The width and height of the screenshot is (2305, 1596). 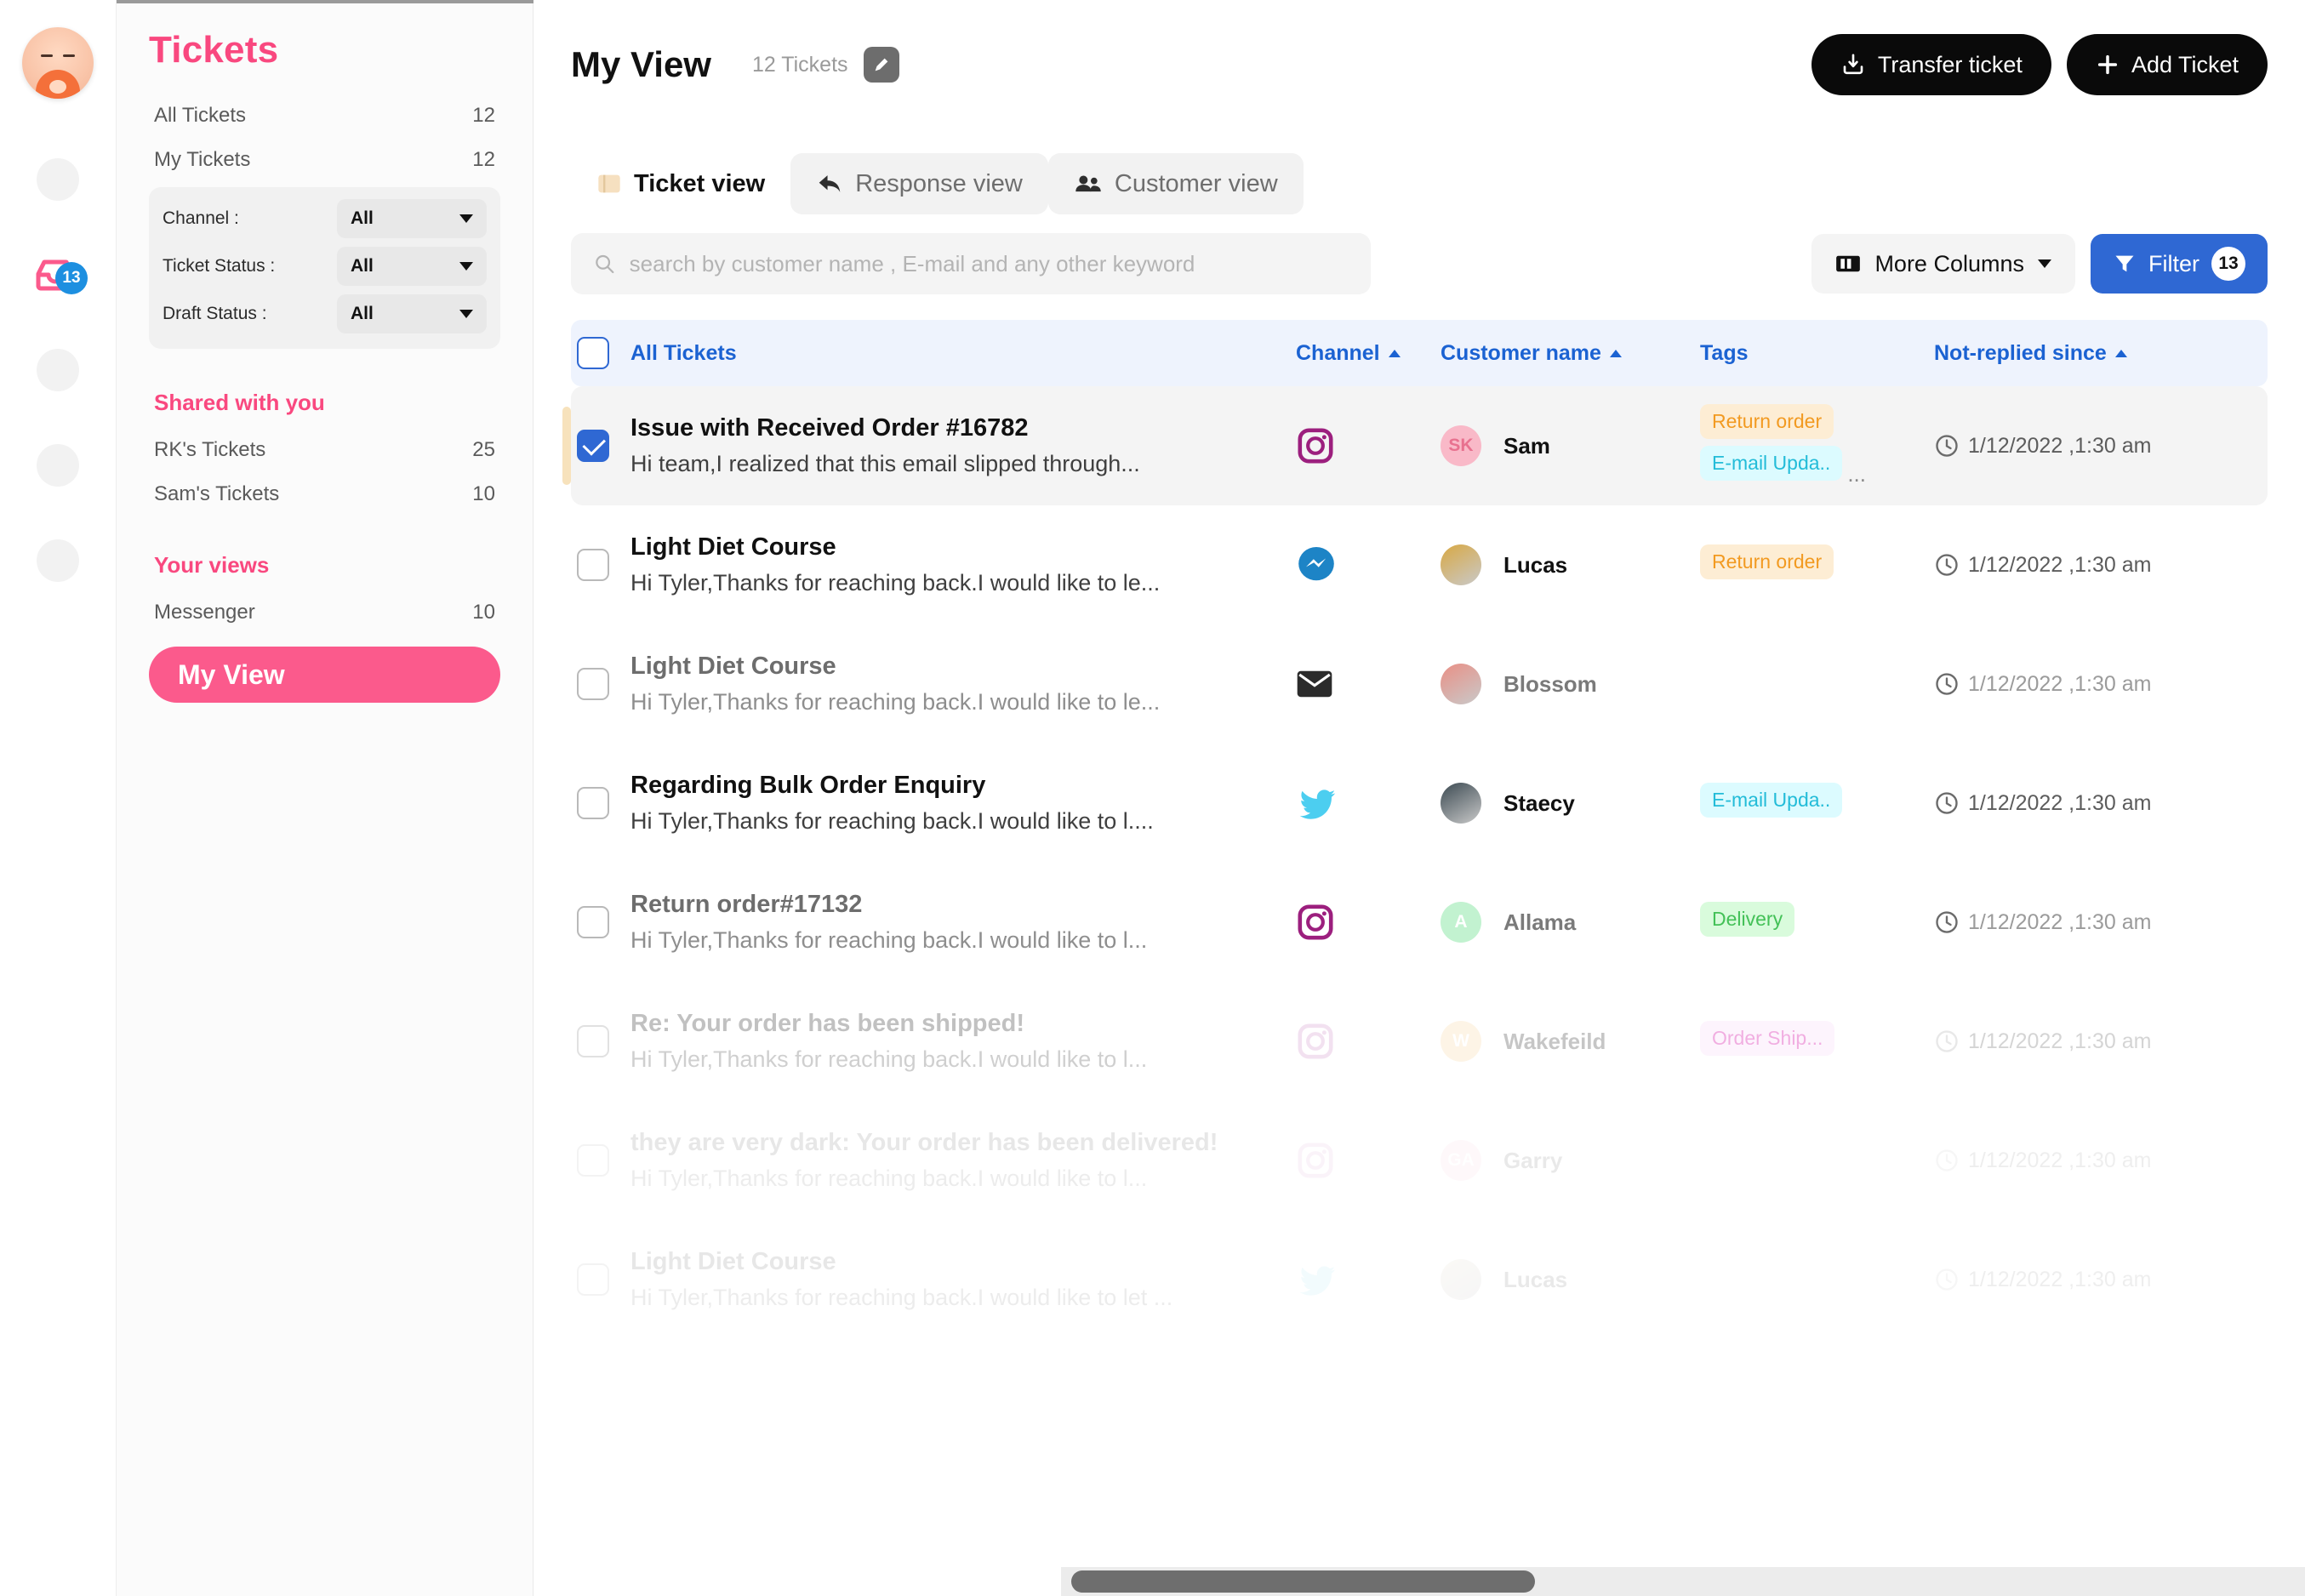 I want to click on select-all-checkbox-cell, so click(x=593, y=353).